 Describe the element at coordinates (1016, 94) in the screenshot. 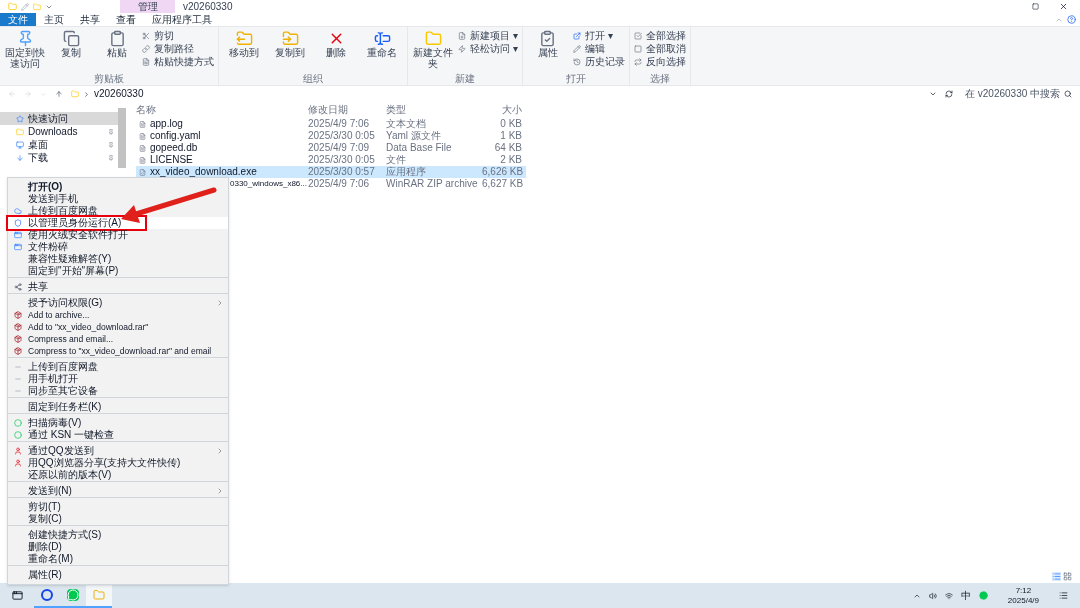

I see `search-field: 在 v20260330 中搜索` at that location.